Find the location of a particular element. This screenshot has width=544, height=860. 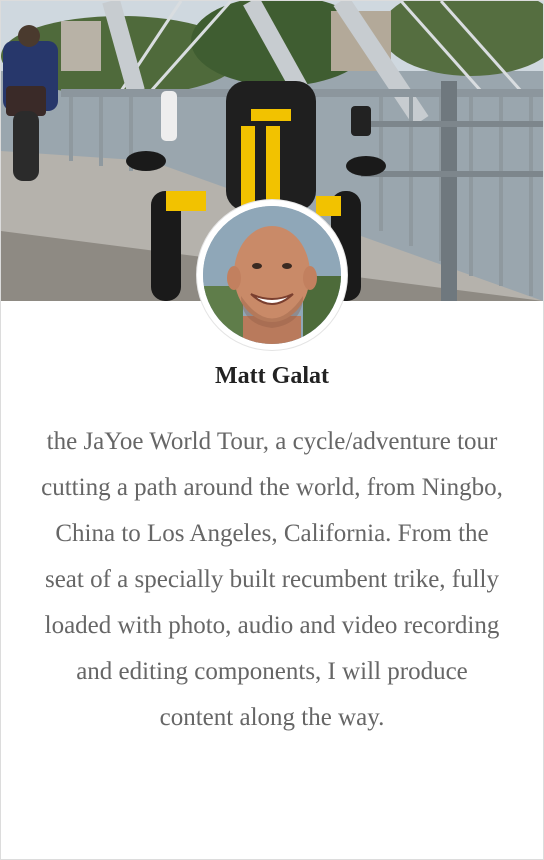

avatar-image is located at coordinates (272, 275).